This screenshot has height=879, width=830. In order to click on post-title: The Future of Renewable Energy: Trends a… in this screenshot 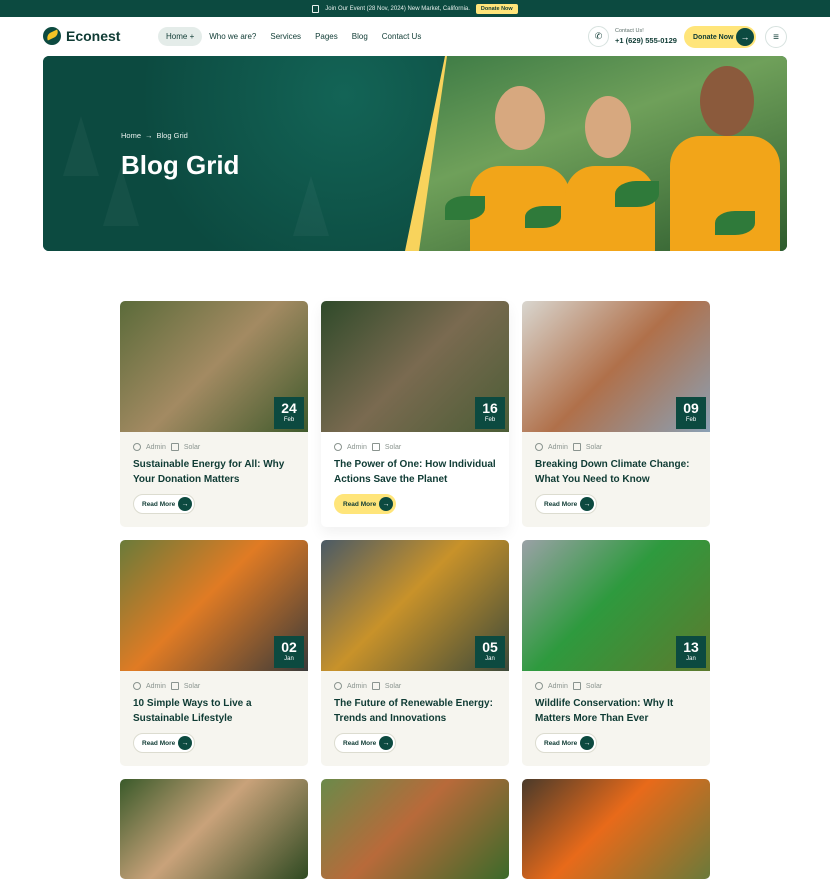, I will do `click(416, 711)`.